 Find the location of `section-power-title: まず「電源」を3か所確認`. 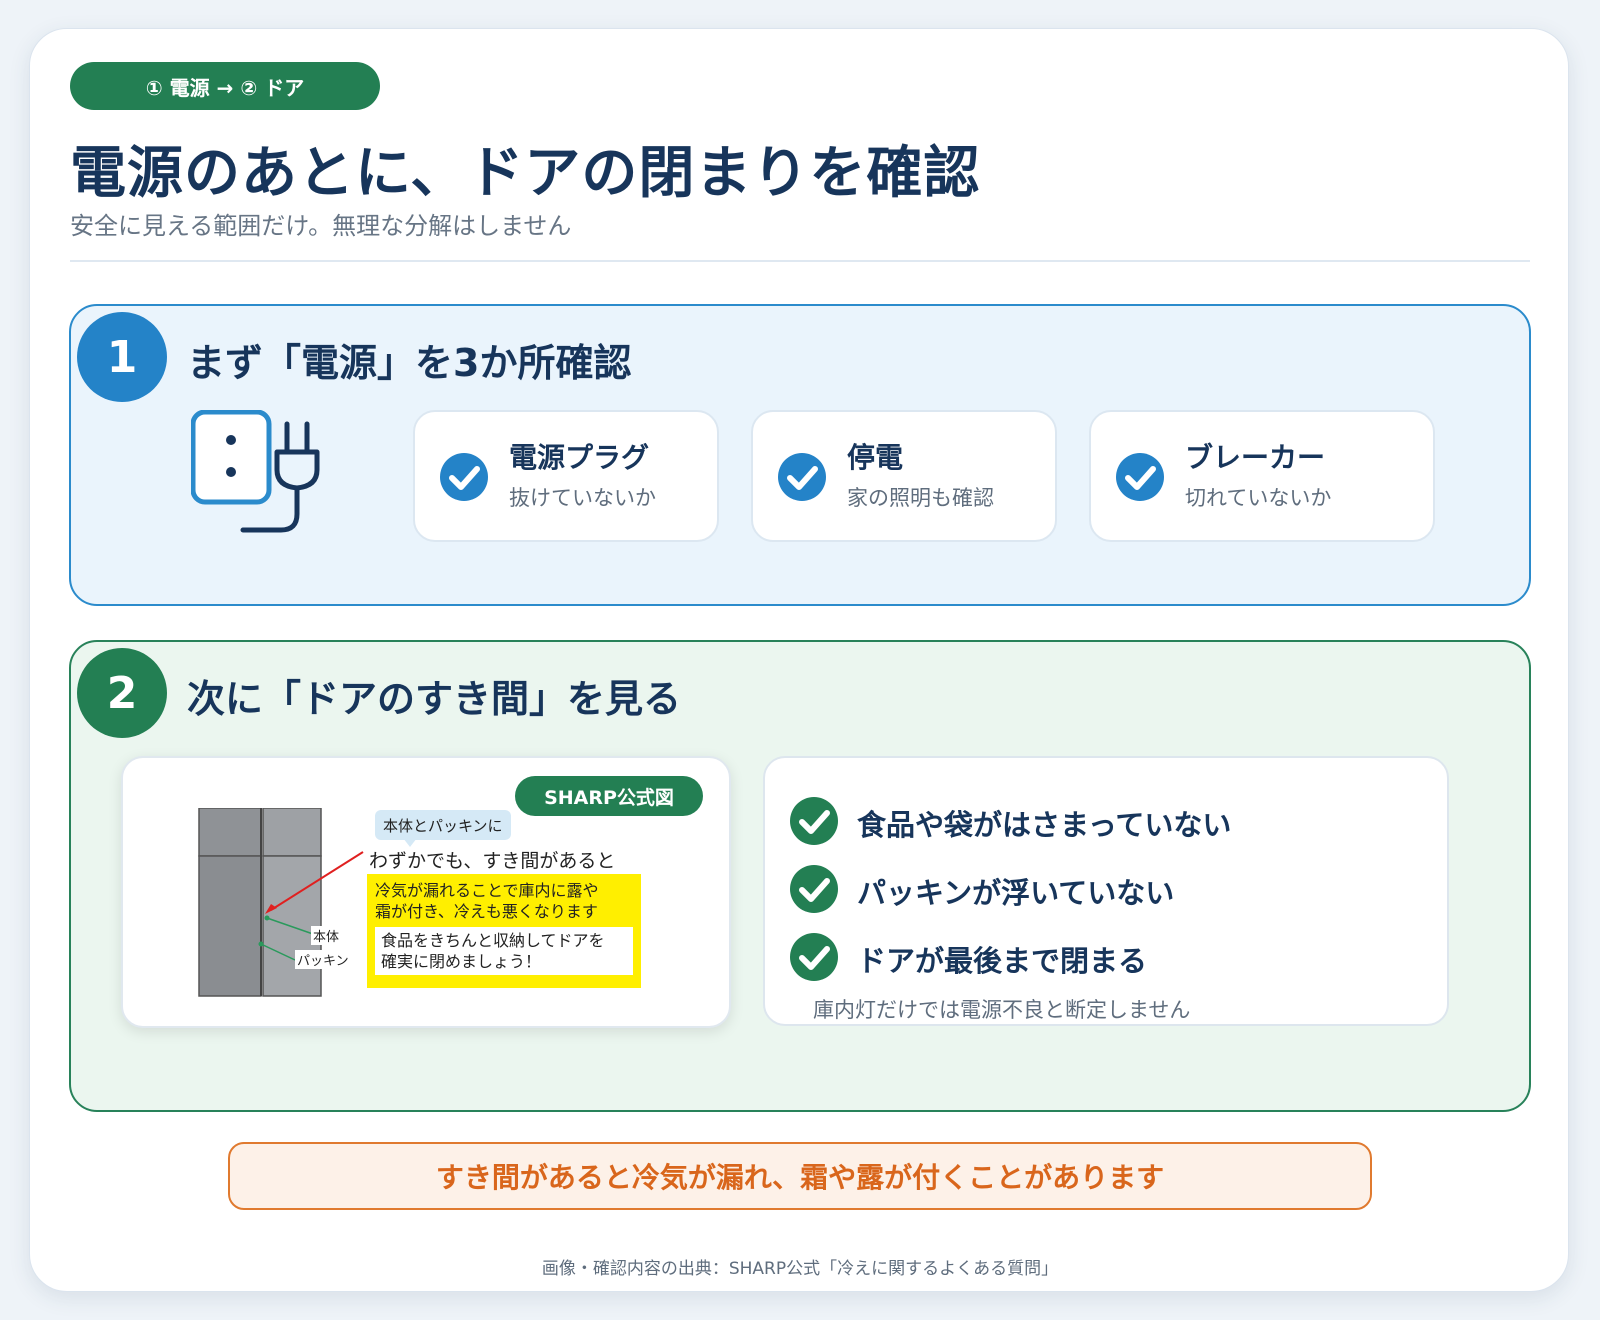

section-power-title: まず「電源」を3か所確認 is located at coordinates (409, 363).